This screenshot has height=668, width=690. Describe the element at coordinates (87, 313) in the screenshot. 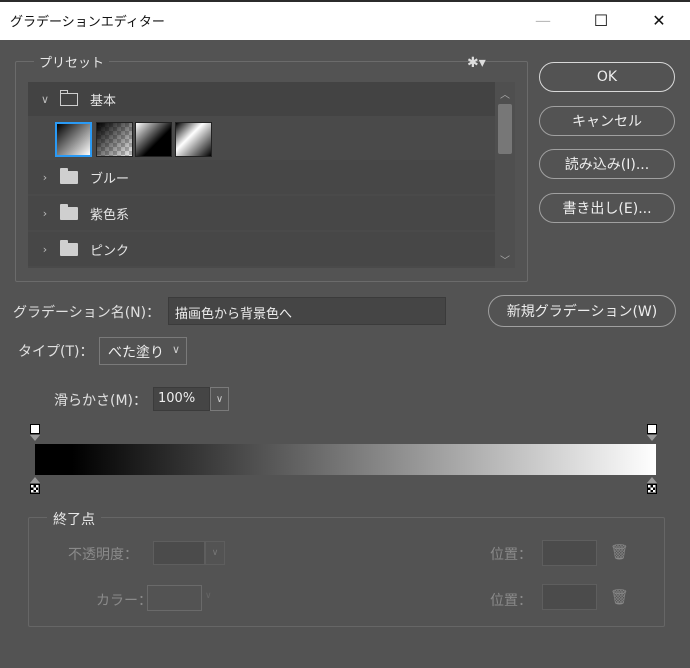

I see `gradient-name-label: グラデーション名(N)：` at that location.